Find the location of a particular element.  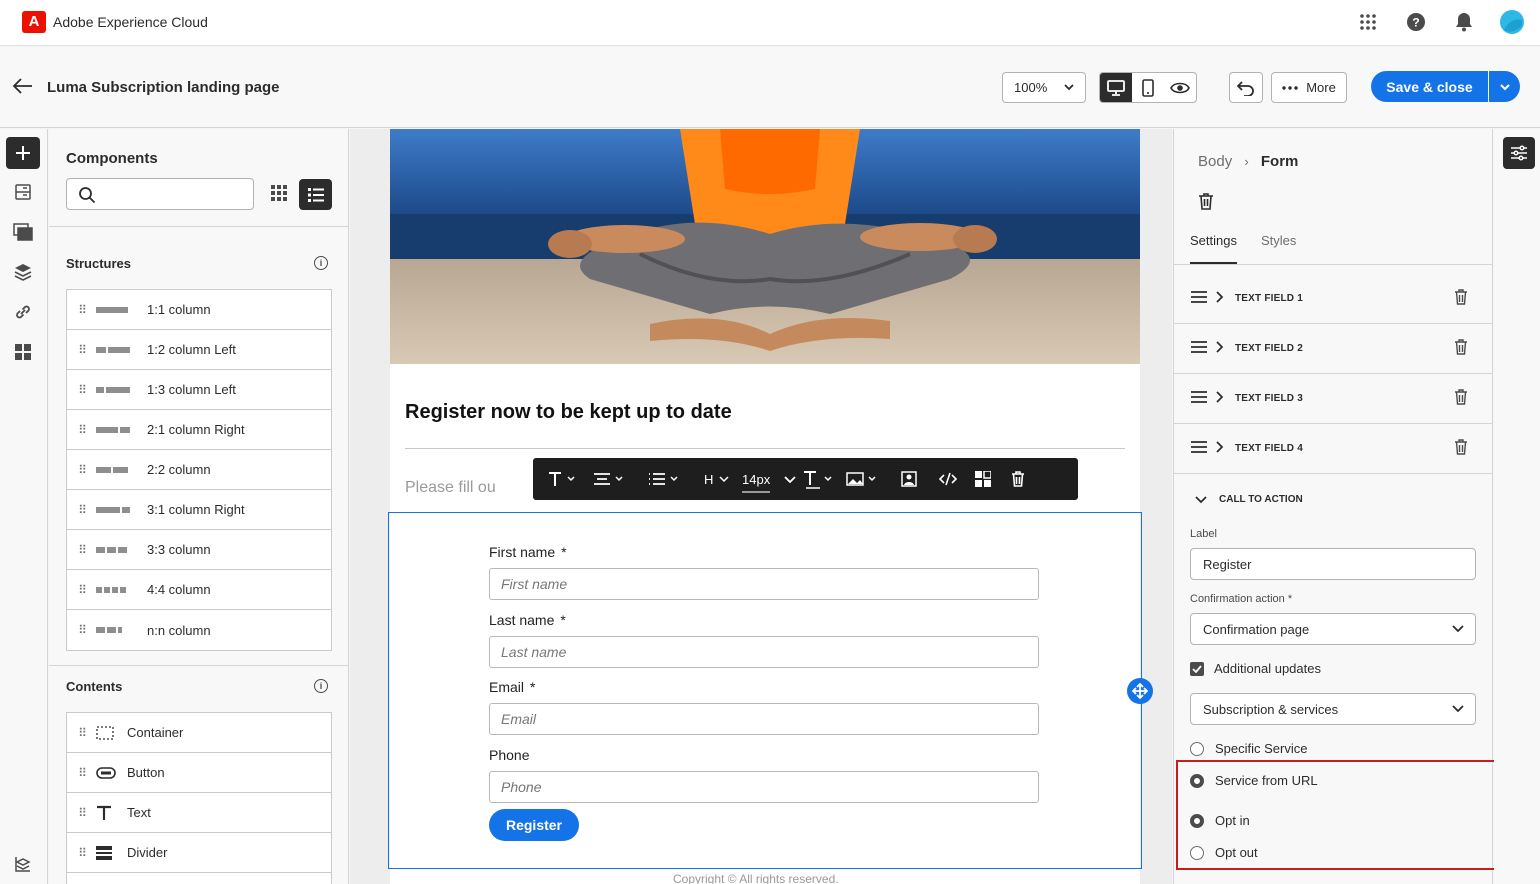

grid-view-icon is located at coordinates (279, 193).